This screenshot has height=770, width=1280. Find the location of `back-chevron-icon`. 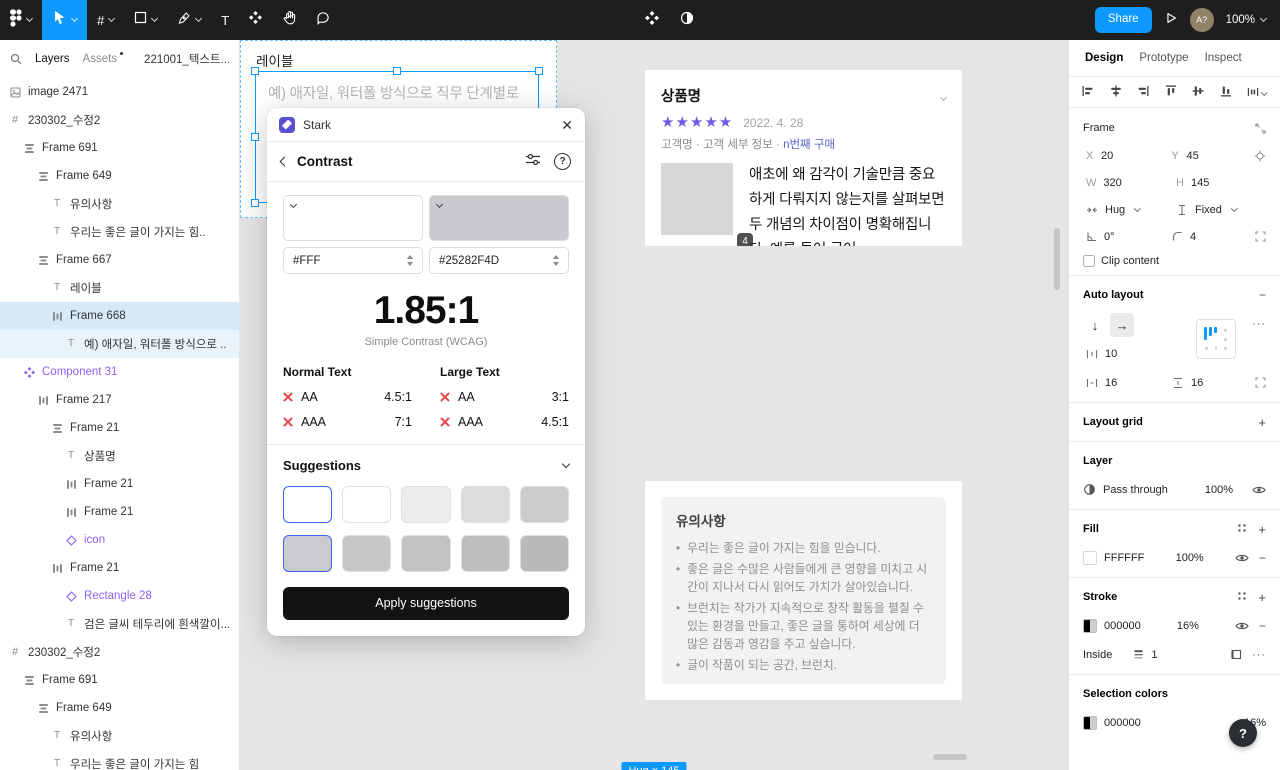

back-chevron-icon is located at coordinates (284, 161).